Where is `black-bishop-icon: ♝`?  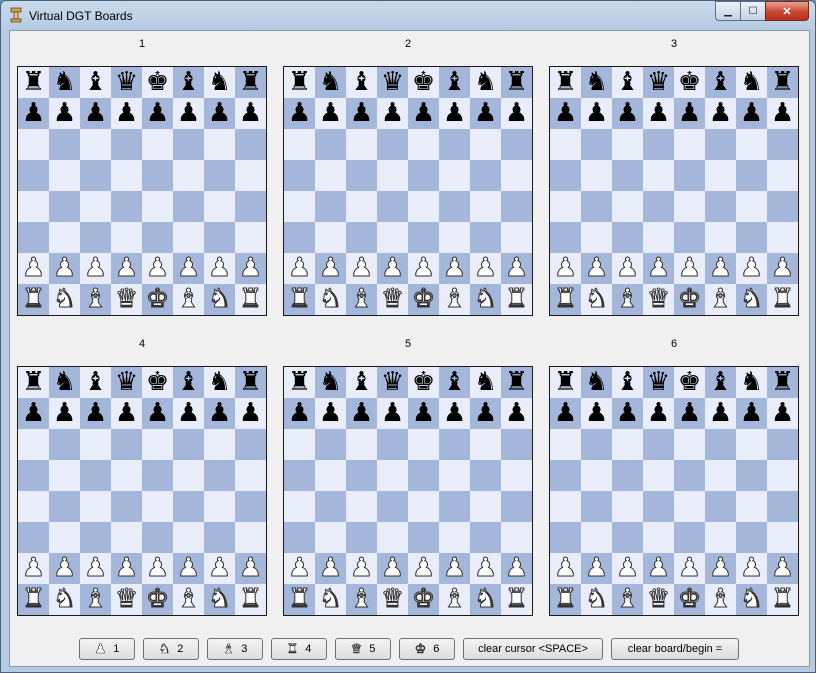 black-bishop-icon: ♝ is located at coordinates (720, 382).